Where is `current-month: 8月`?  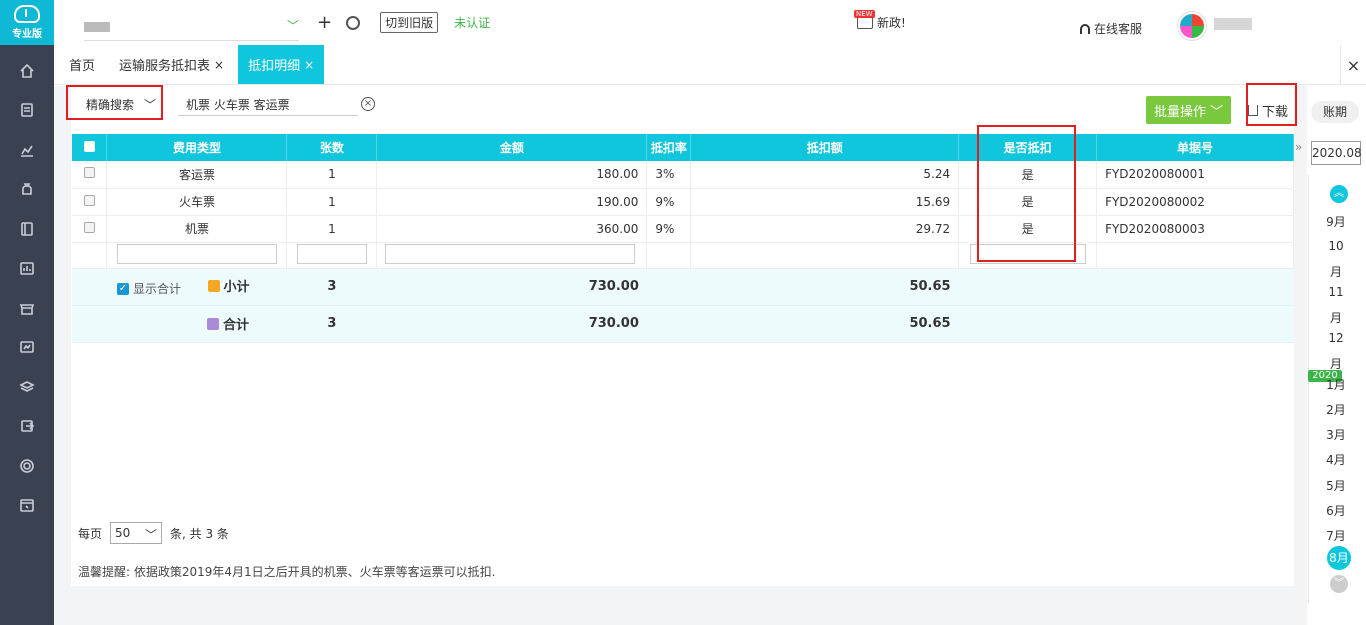 current-month: 8月 is located at coordinates (1339, 558).